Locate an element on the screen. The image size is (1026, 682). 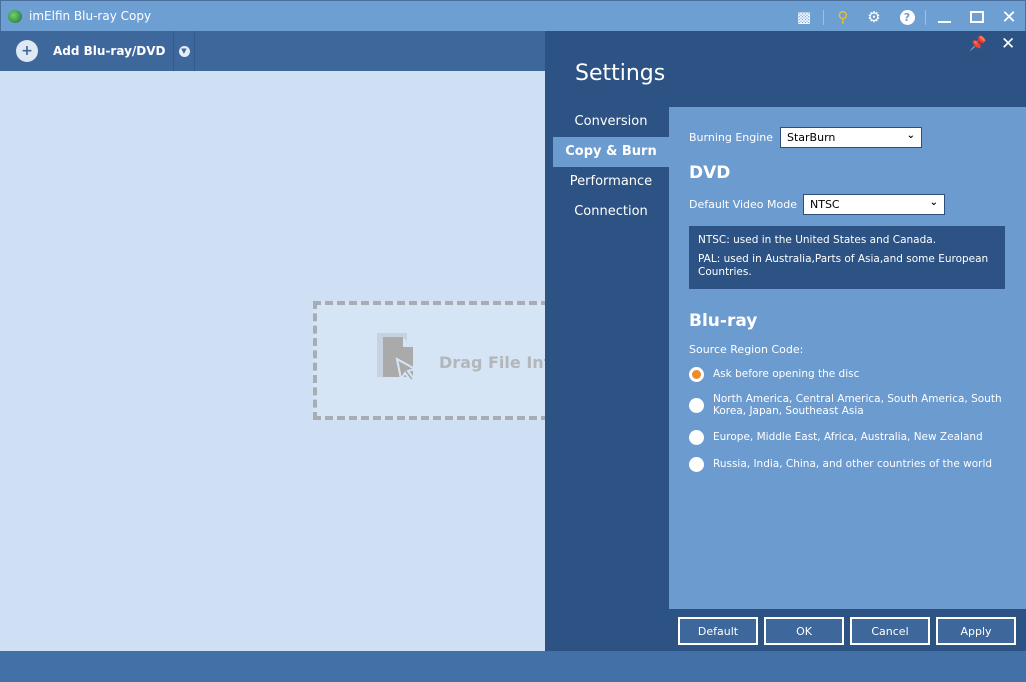
status-bar is located at coordinates (513, 666).